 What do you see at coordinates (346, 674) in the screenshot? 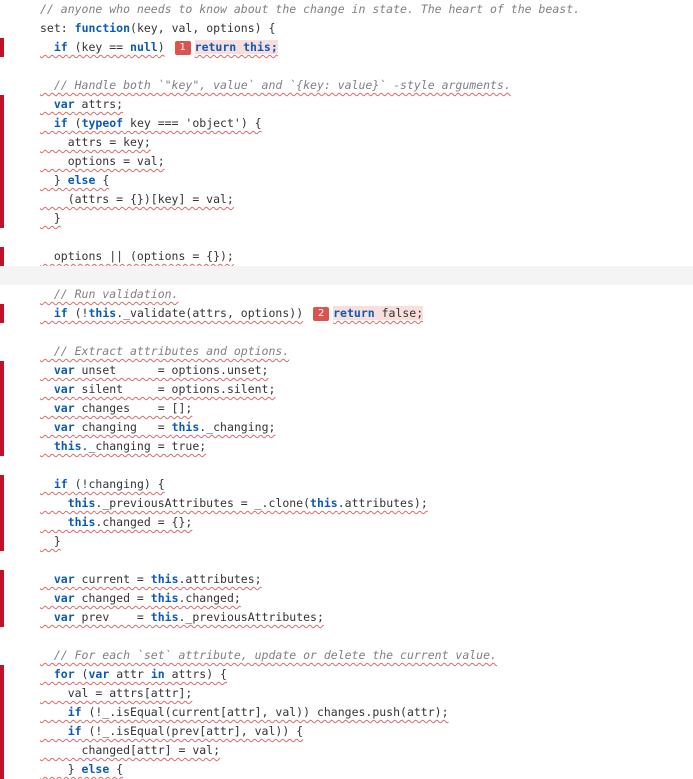
I see `code-line: for (var attr in attrs) {` at bounding box center [346, 674].